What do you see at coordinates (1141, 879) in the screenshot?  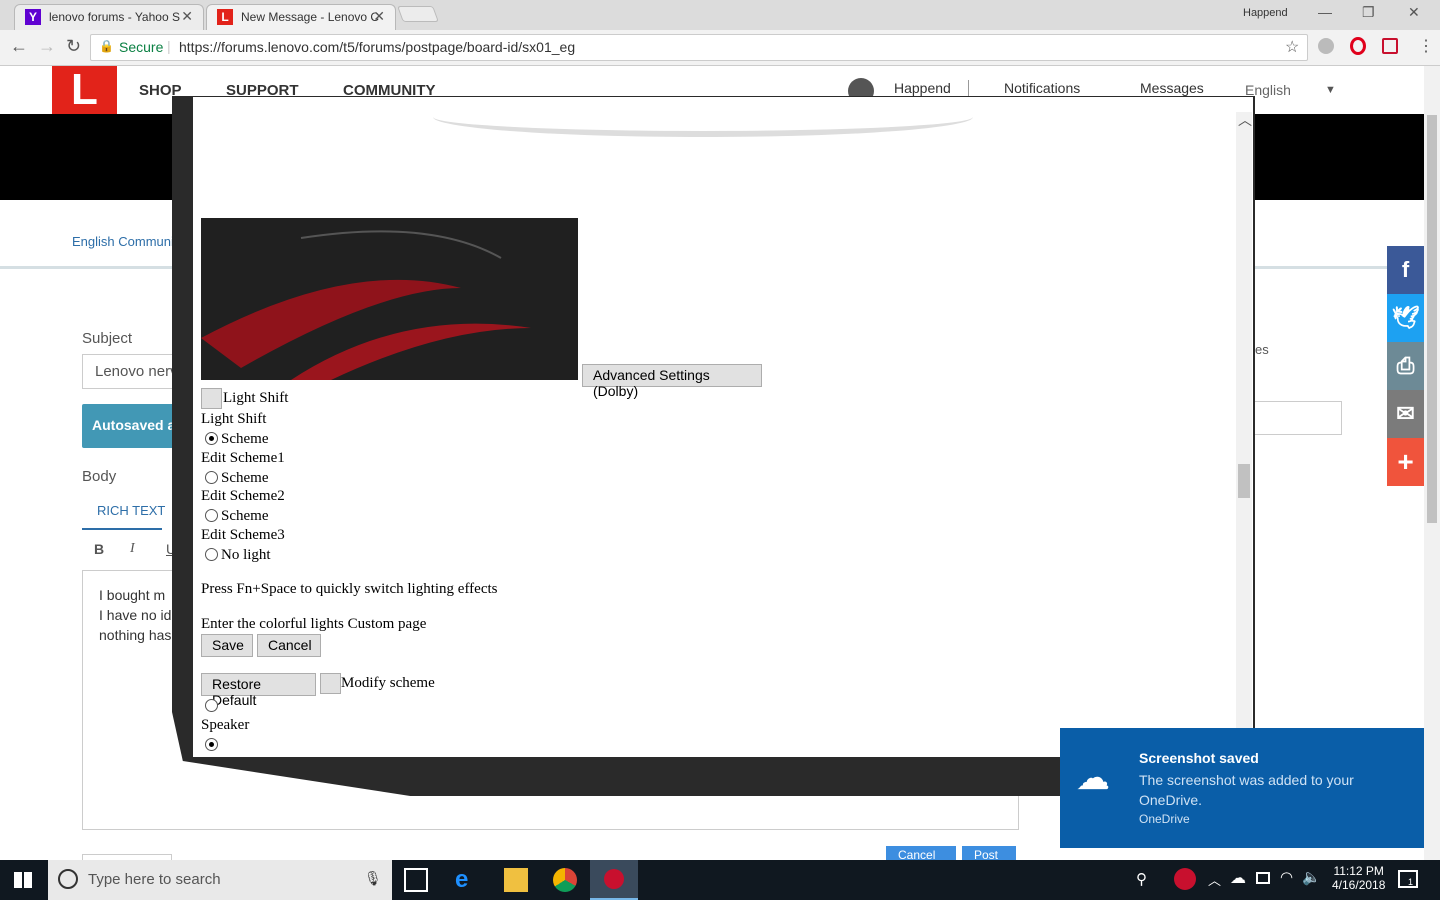 I see `people-icon: ⚲` at bounding box center [1141, 879].